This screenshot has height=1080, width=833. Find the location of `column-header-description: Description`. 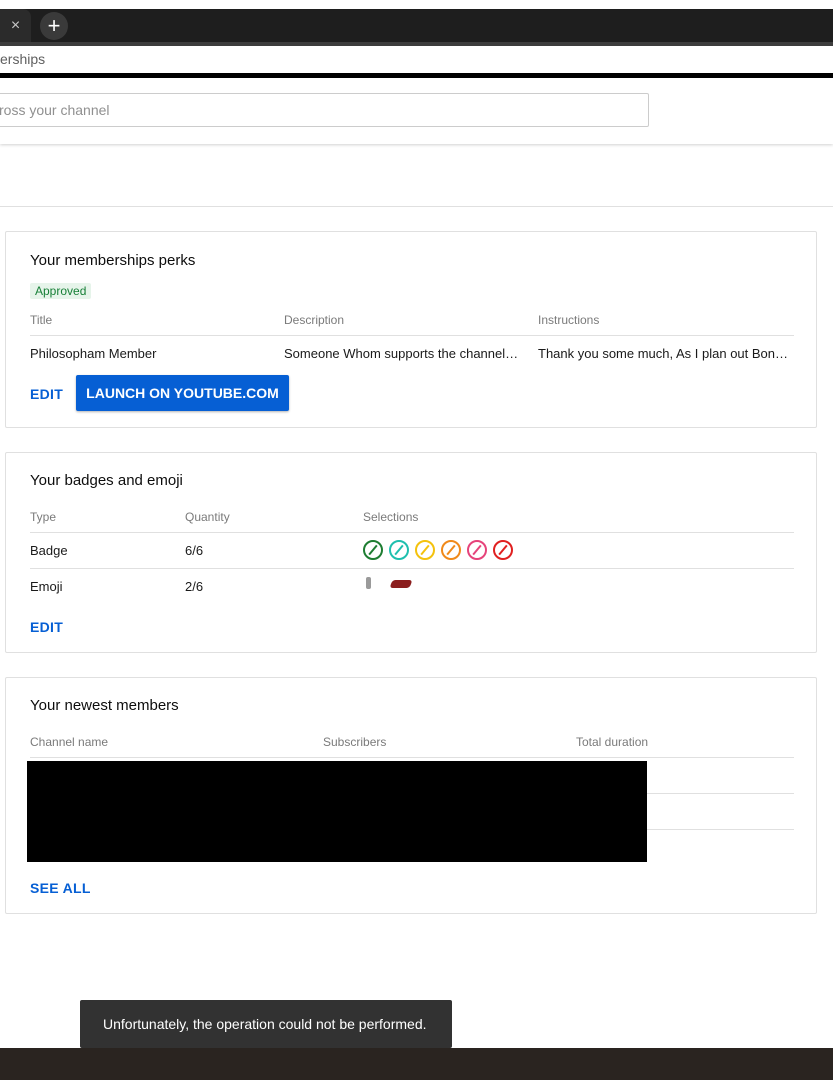

column-header-description: Description is located at coordinates (314, 320).